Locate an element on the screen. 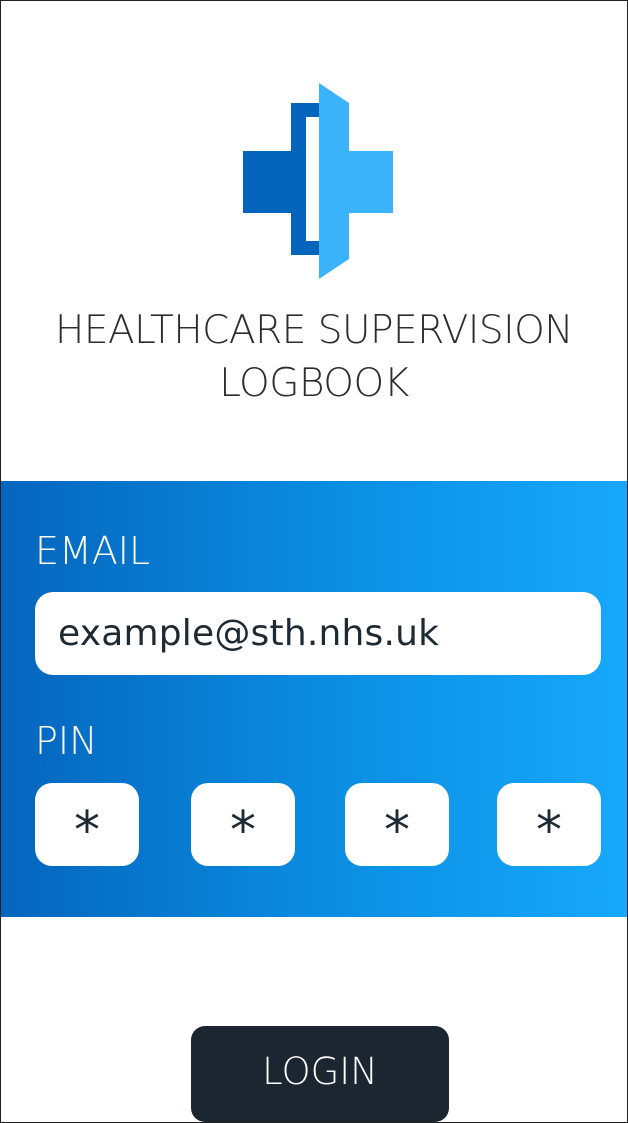  pin-digit-3: * is located at coordinates (397, 824).